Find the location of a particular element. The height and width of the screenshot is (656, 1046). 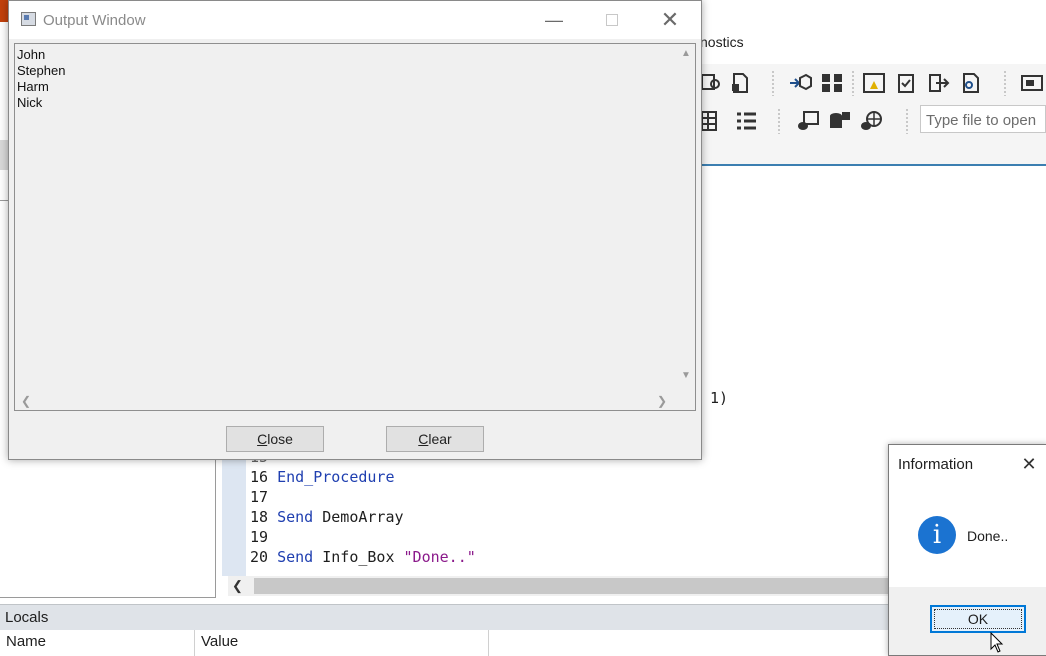

close-window-button: ✕ is located at coordinates (670, 20).